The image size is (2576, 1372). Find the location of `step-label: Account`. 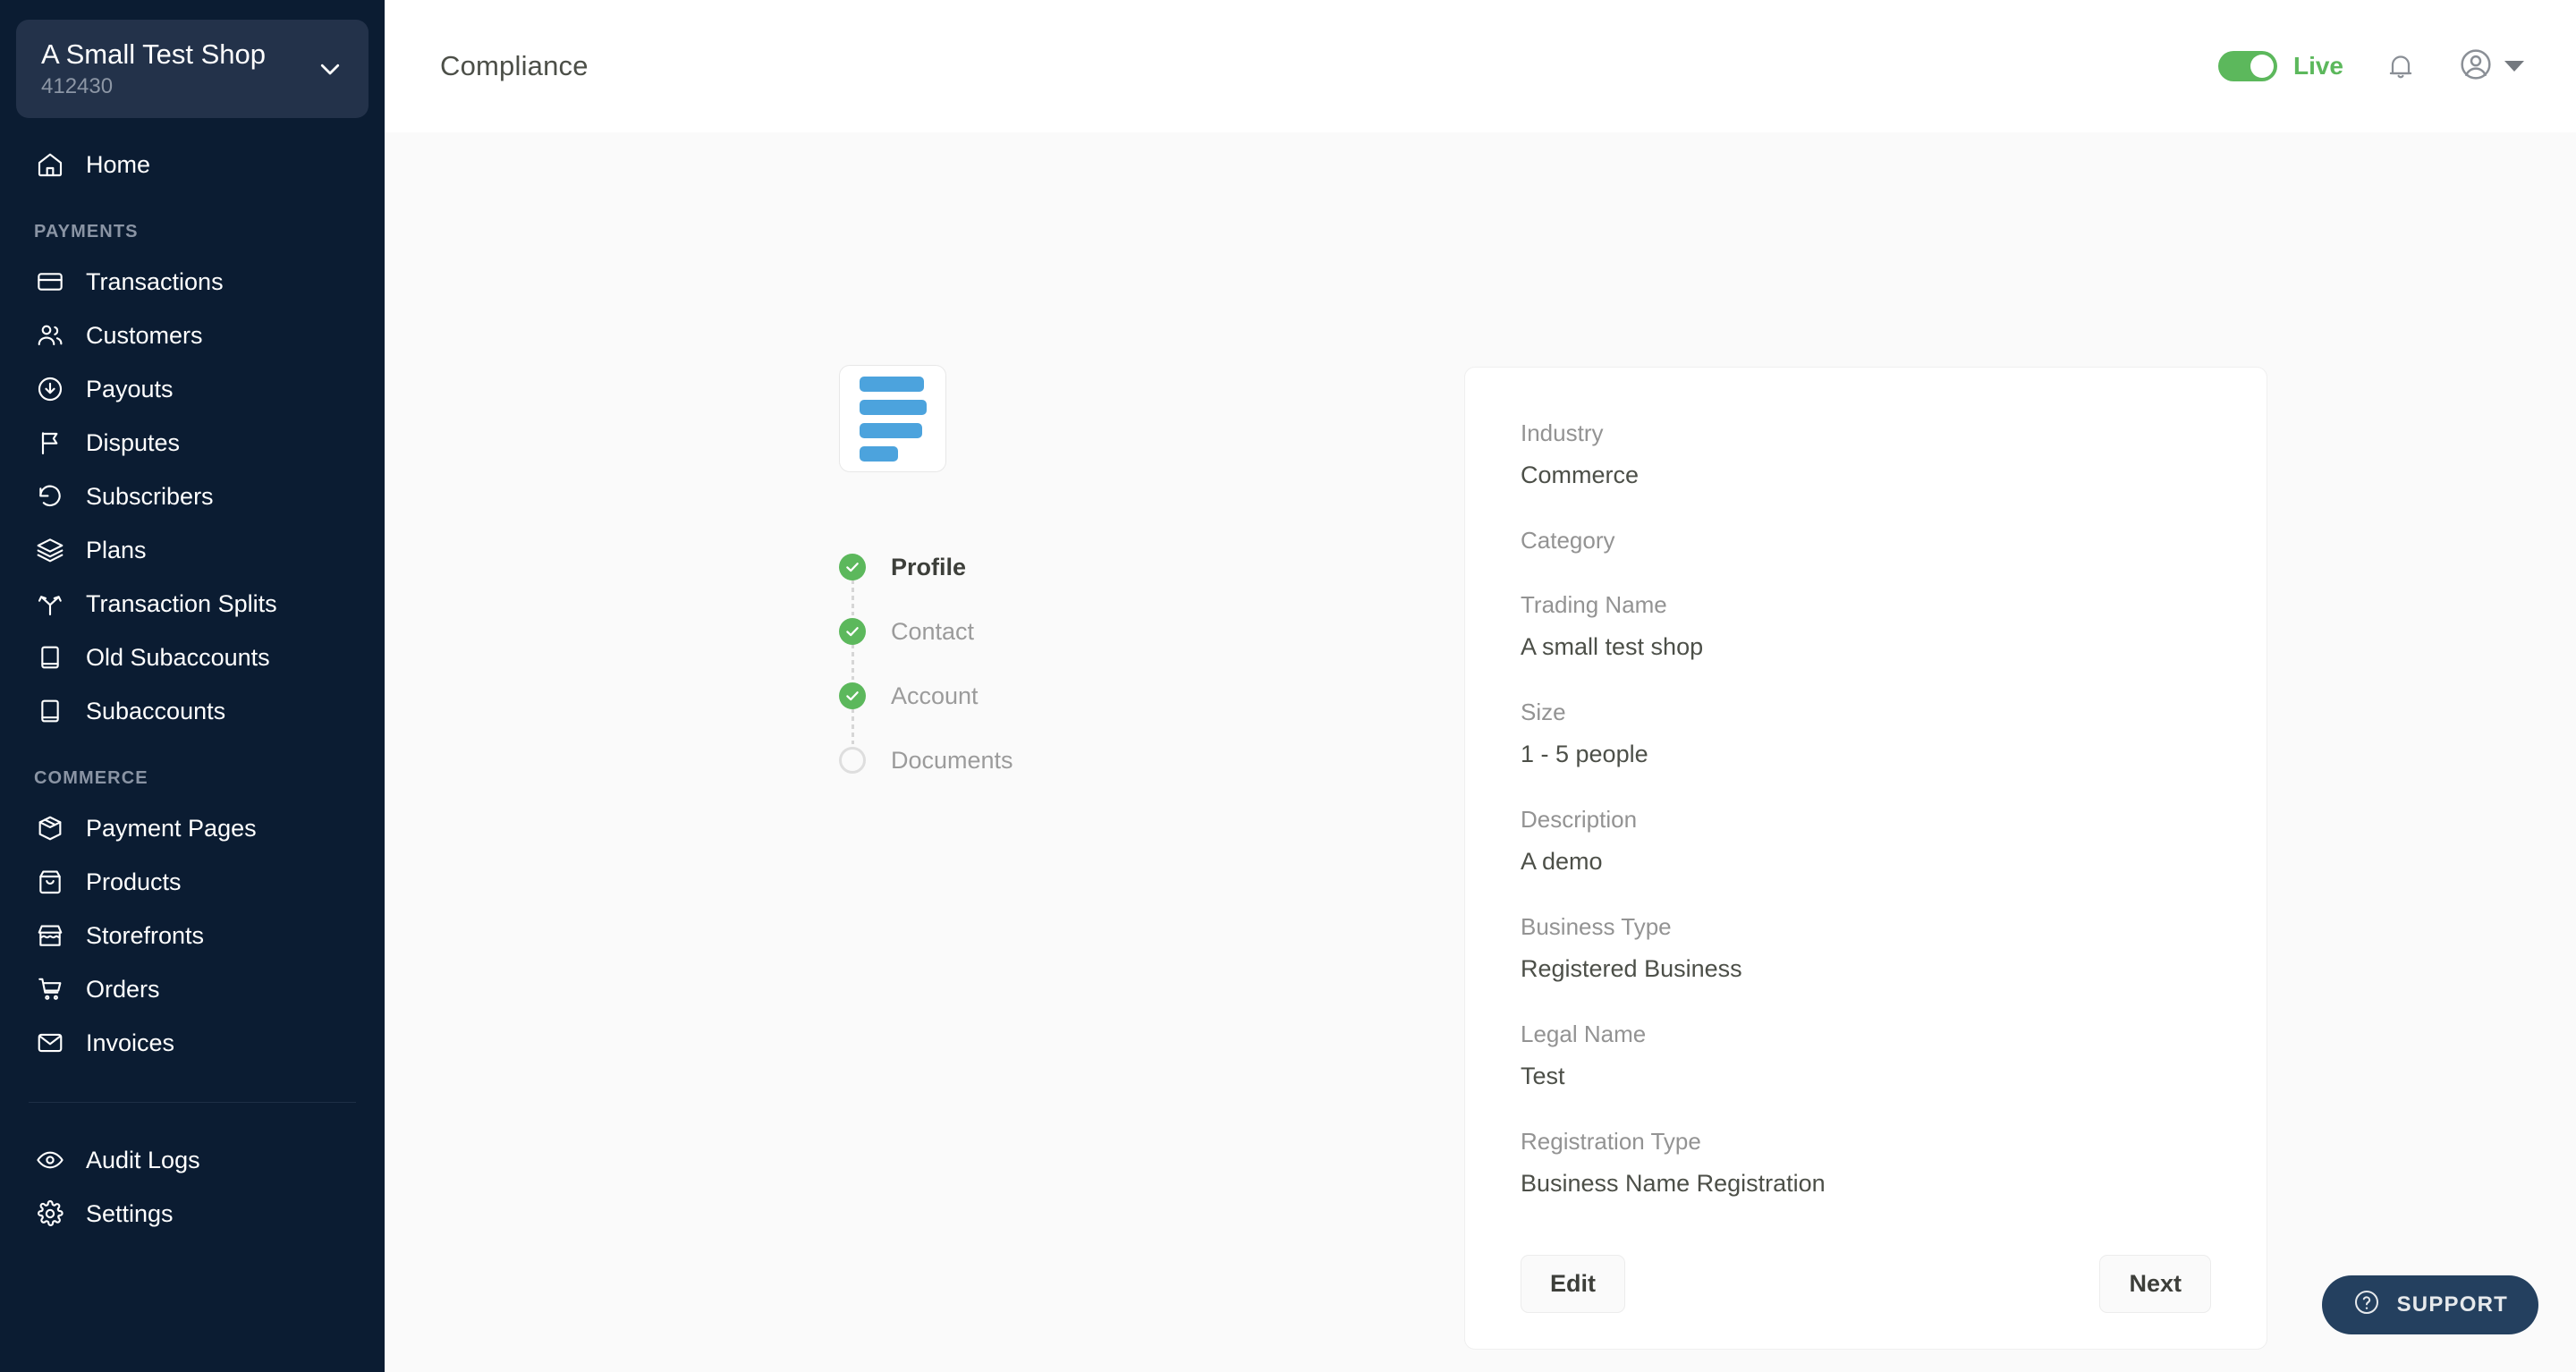

step-label: Account is located at coordinates (935, 696).